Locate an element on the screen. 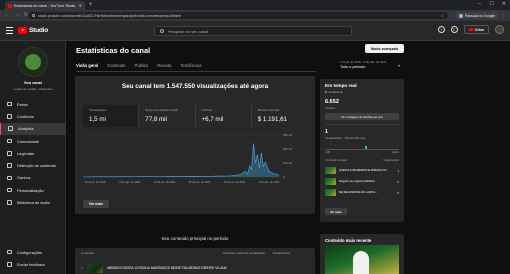 This screenshot has height=274, width=510. close-window-icon: ✕ is located at coordinates (504, 4).